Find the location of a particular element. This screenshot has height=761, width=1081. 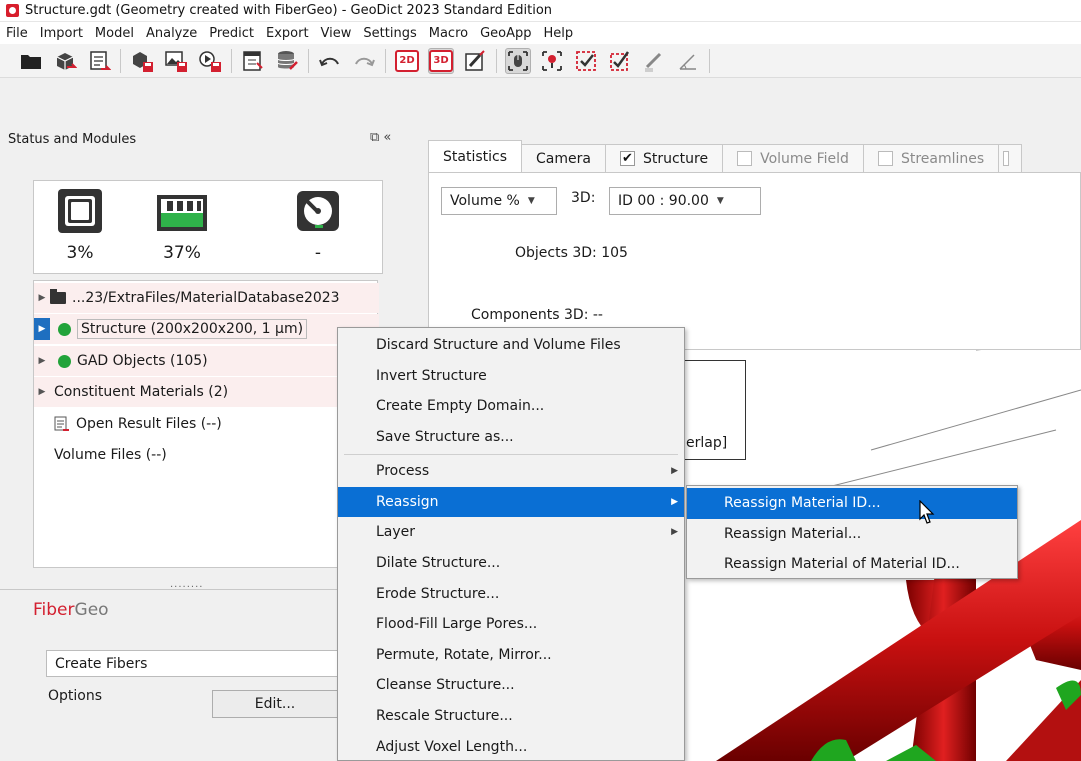

mouse-mode-button is located at coordinates (518, 60).